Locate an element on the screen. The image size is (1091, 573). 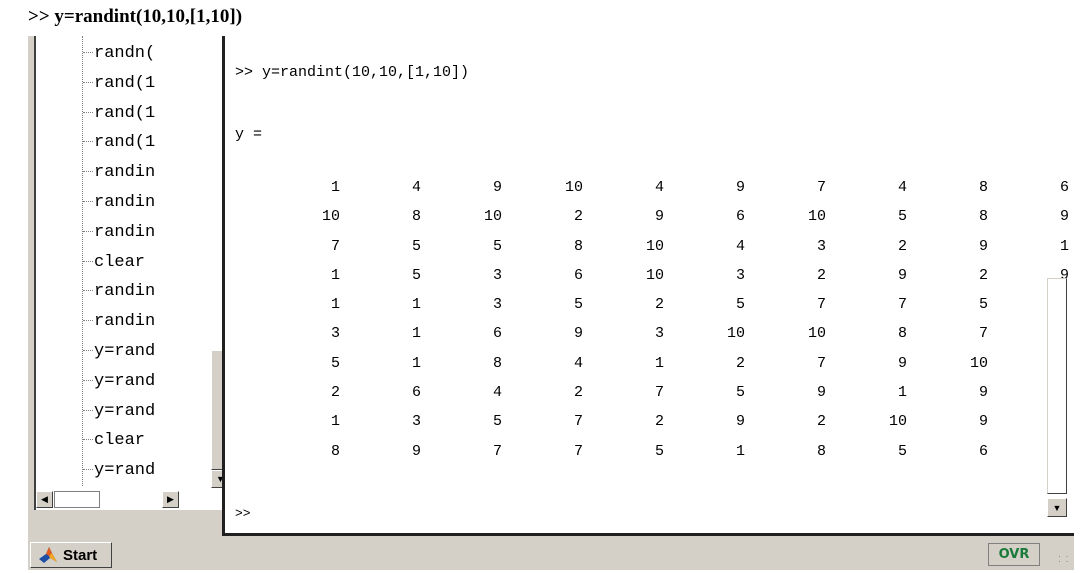
matrix-row: 13572921092 is located at coordinates (664, 427).